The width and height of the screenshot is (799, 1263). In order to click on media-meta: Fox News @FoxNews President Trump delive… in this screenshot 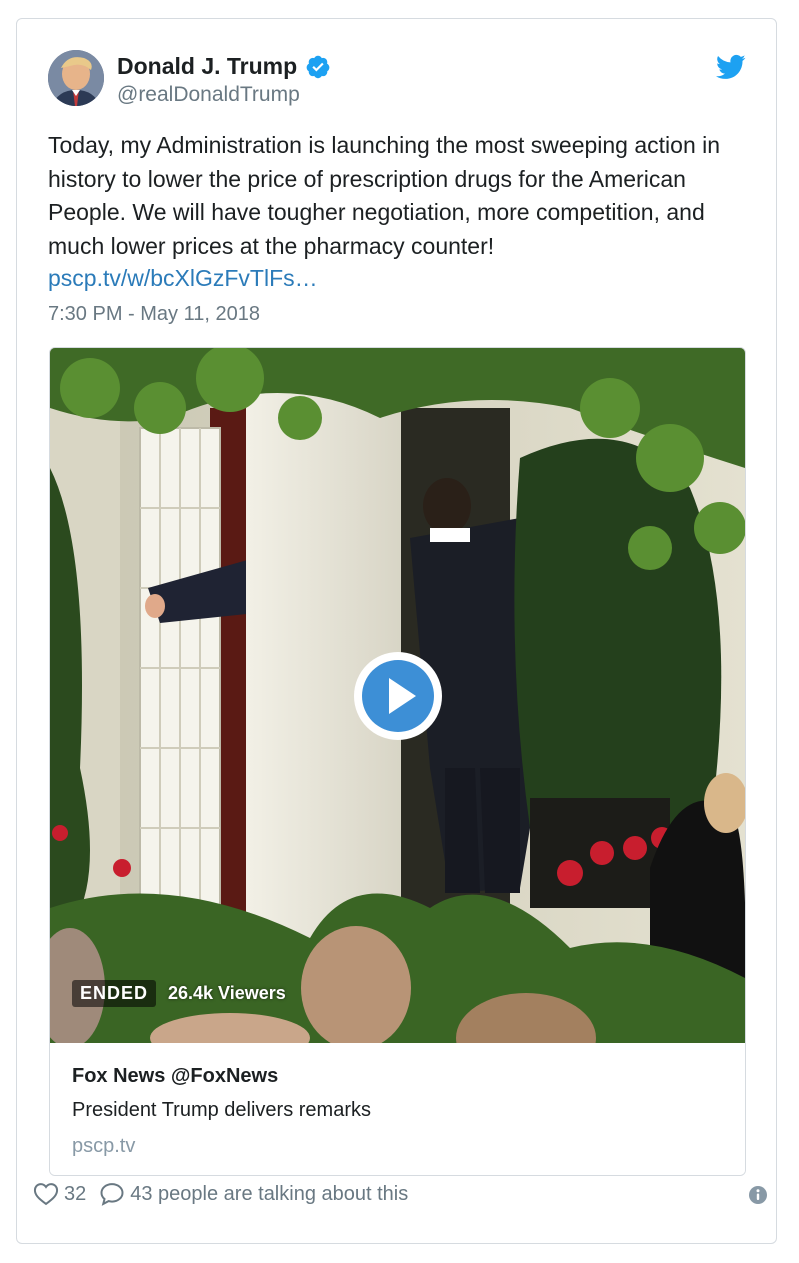, I will do `click(397, 1109)`.